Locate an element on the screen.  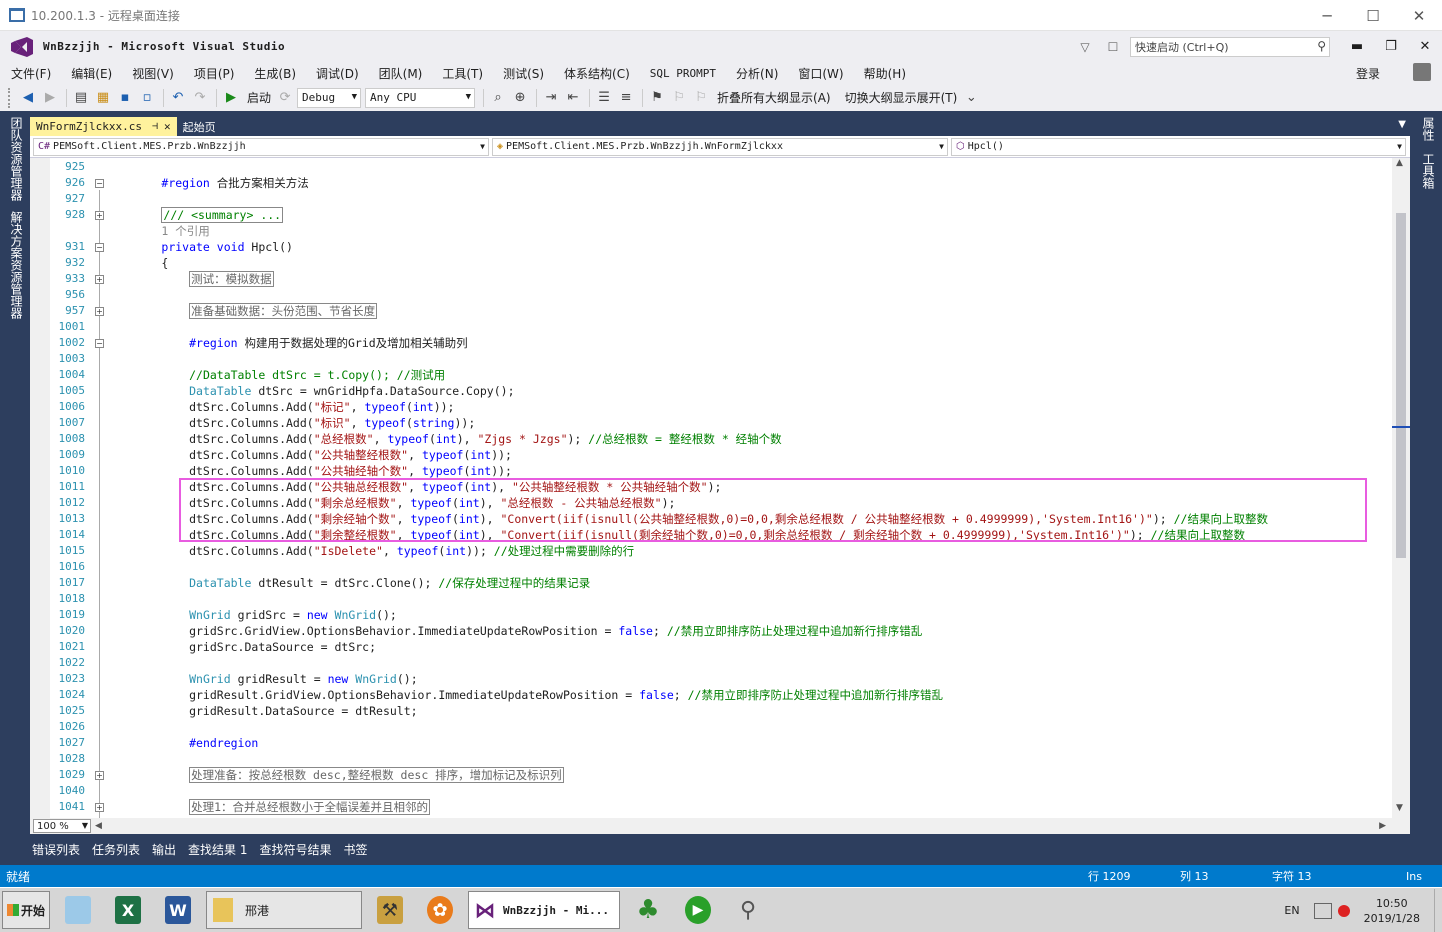
rdp-close-button: ✕ is located at coordinates (1419, 15).